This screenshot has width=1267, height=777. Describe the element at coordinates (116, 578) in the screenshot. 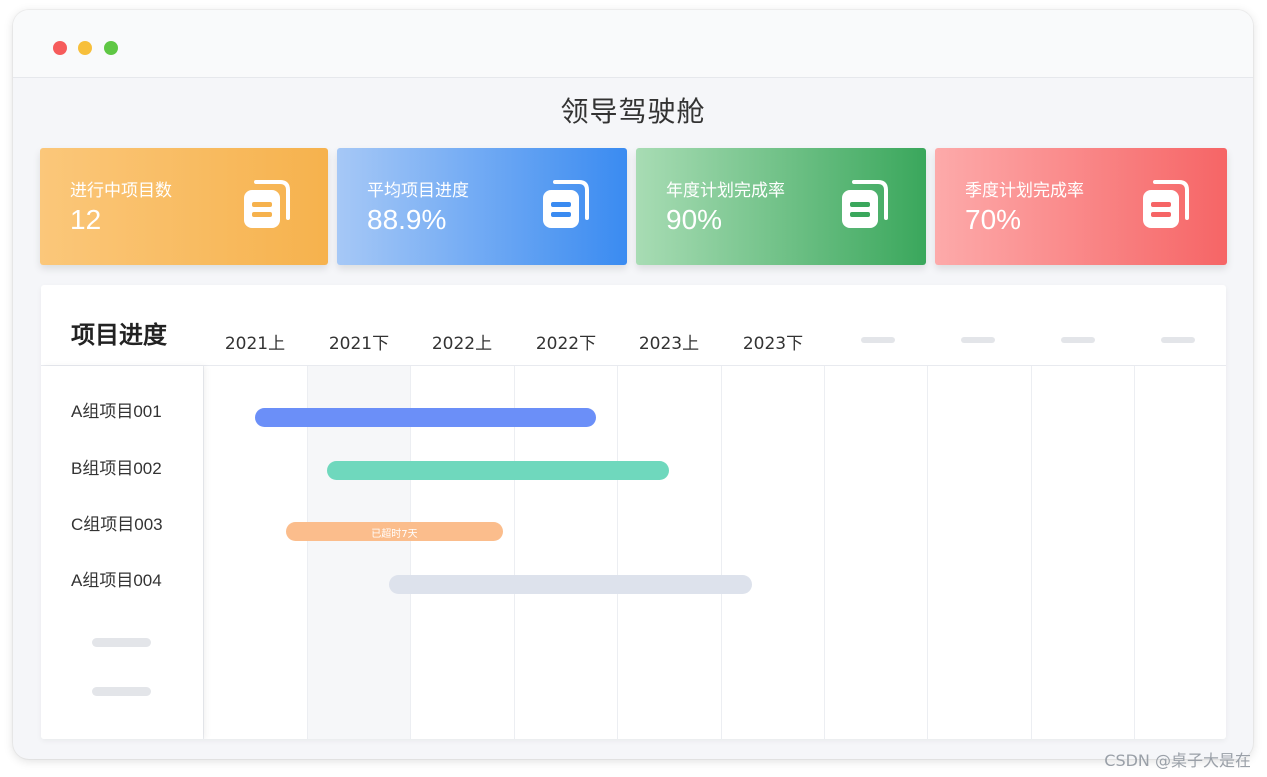

I see `project-label: A组项目004` at that location.